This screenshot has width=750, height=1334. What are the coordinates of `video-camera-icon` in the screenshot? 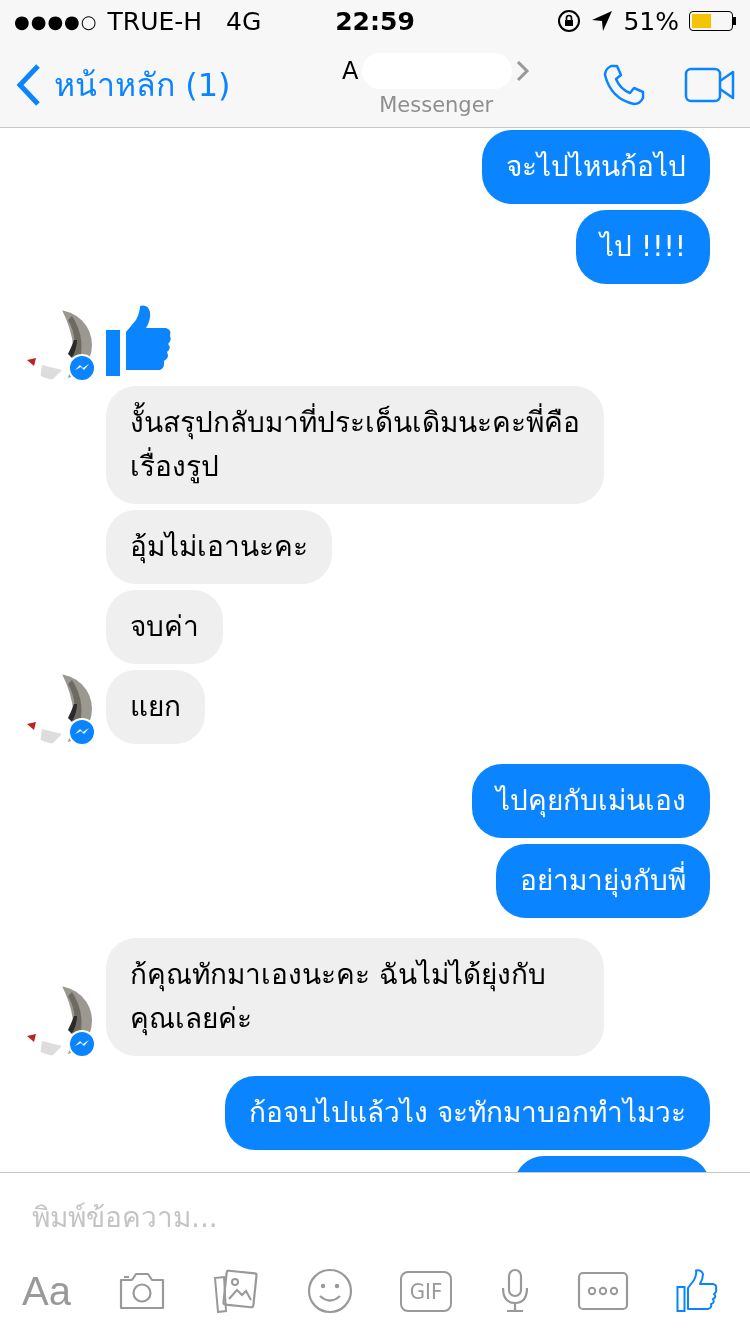 It's located at (710, 84).